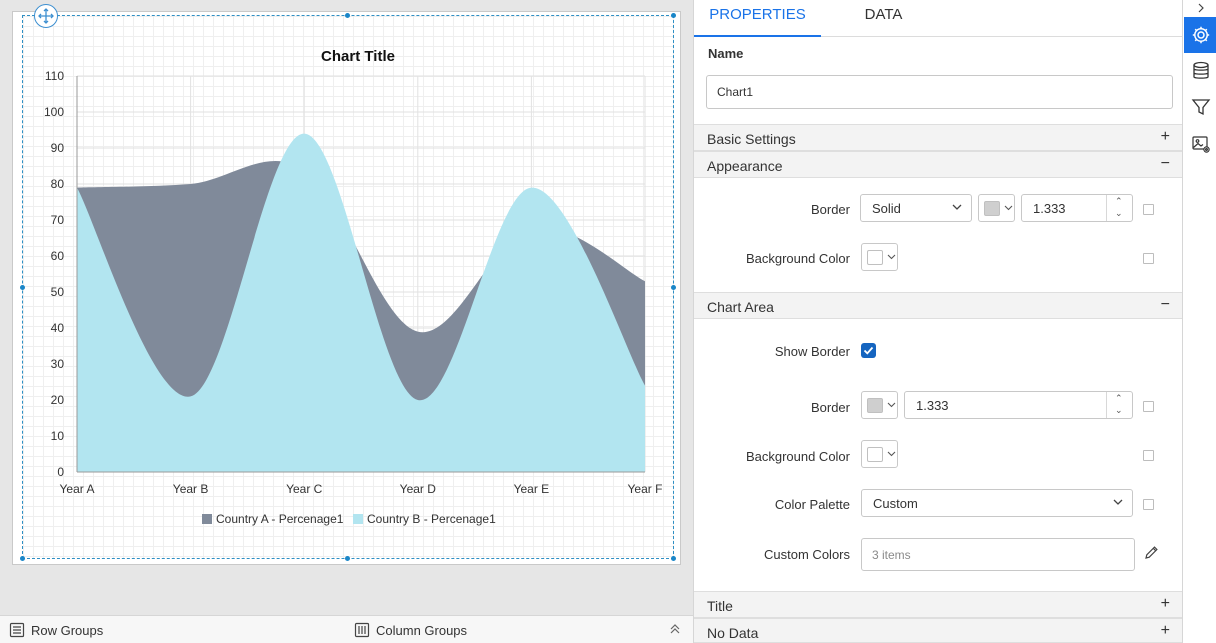  What do you see at coordinates (58, 292) in the screenshot?
I see `y-axis-tick-label: 50` at bounding box center [58, 292].